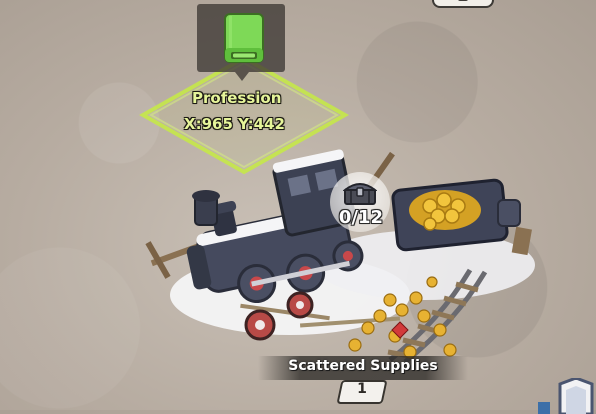 Image resolution: width=596 pixels, height=414 pixels. I want to click on profession-title: Profession, so click(237, 98).